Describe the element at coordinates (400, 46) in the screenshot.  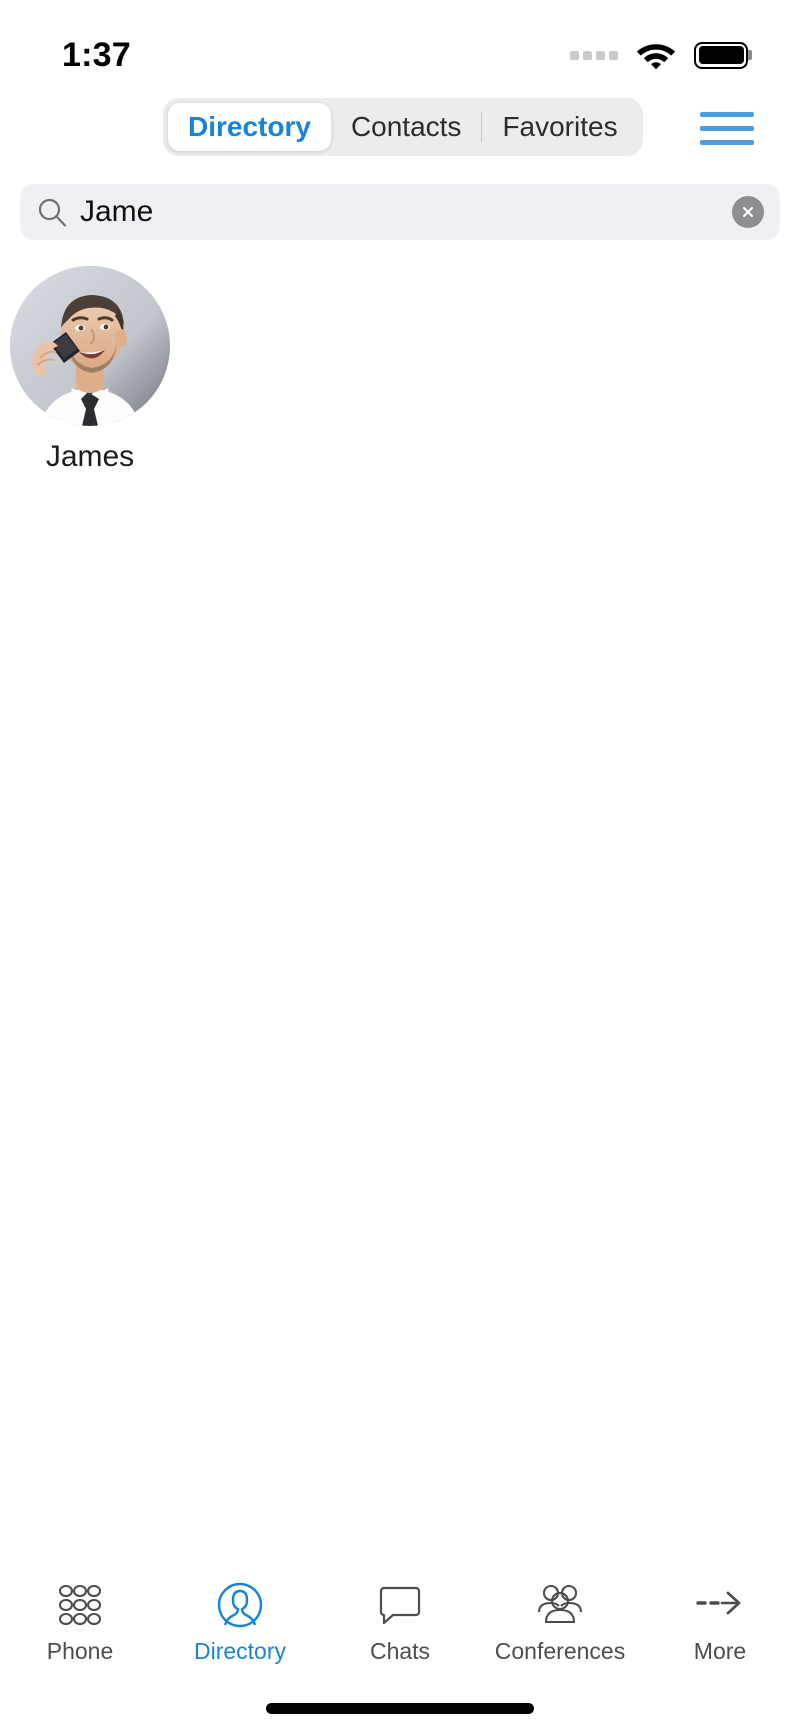
I see `status-bar: 1:37` at that location.